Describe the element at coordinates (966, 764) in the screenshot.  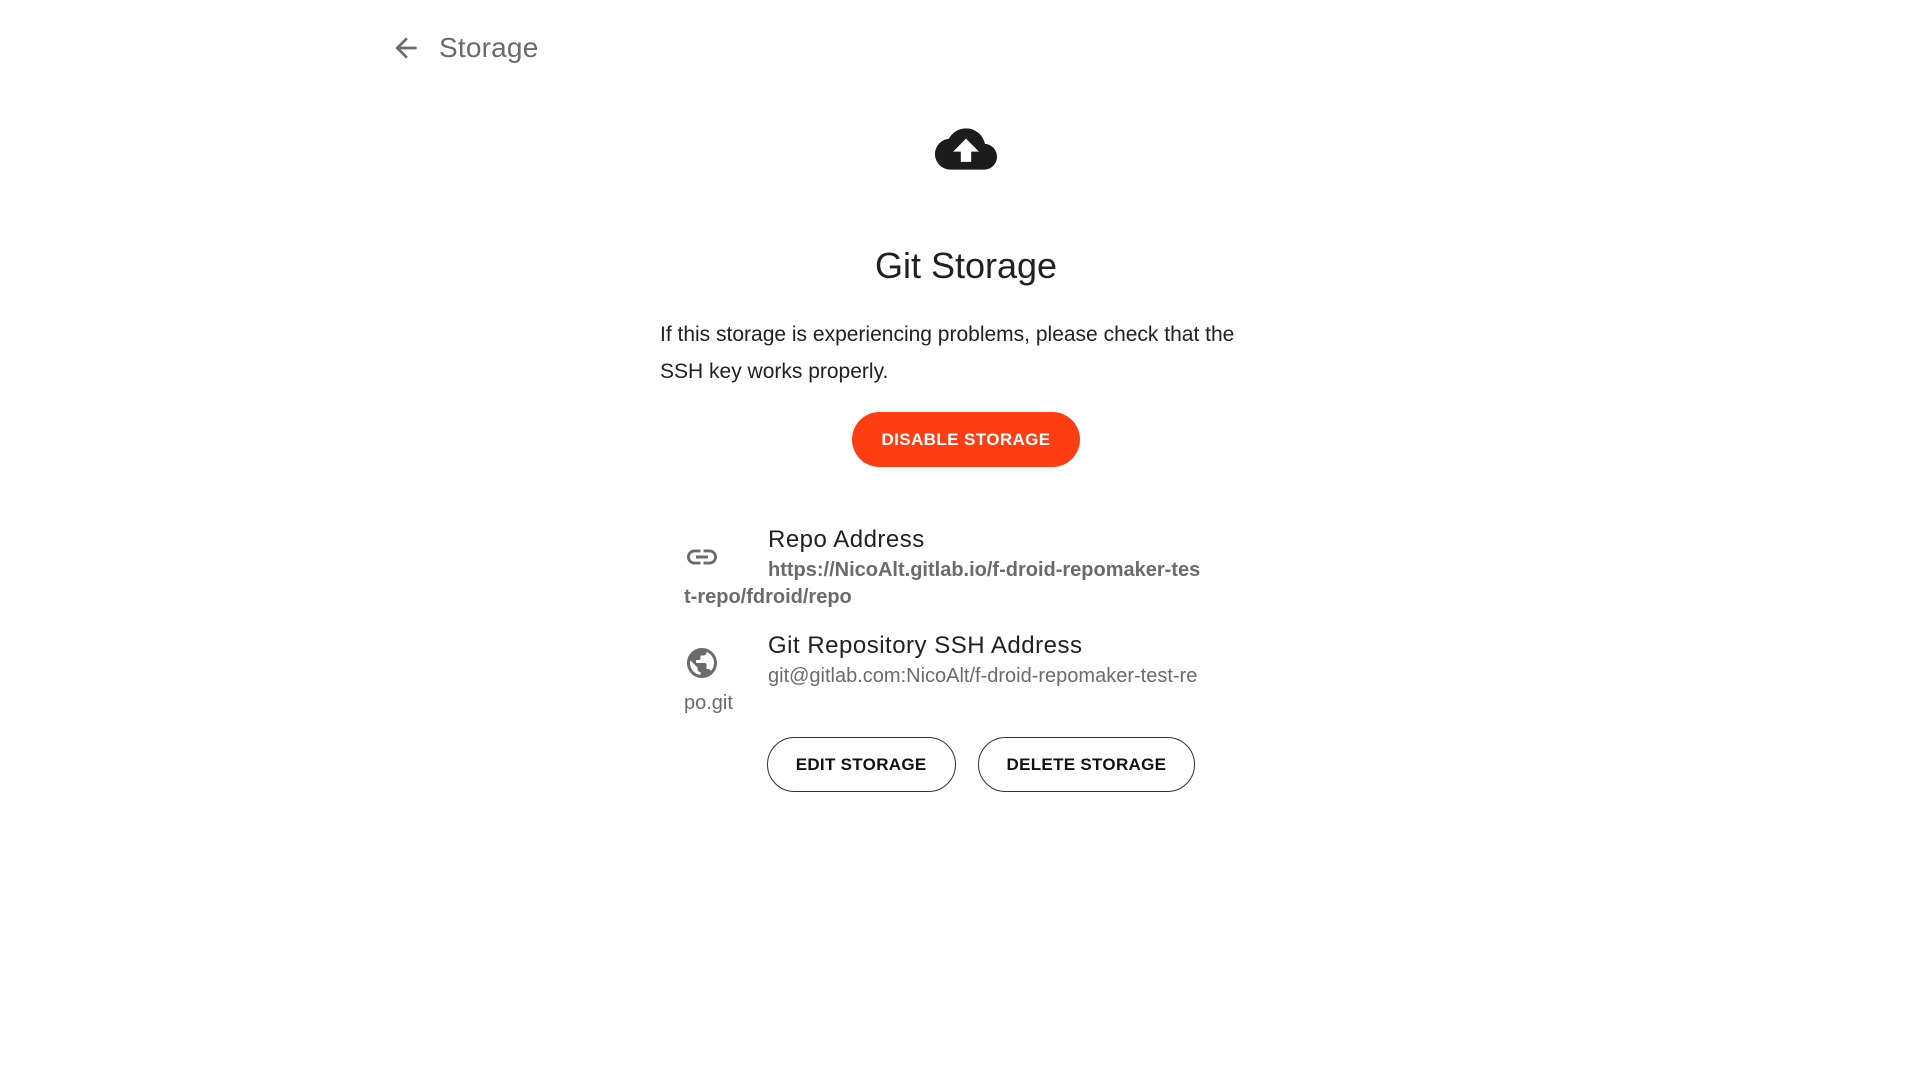
I see `storage-actions: EDIT STORAGE DELETE STORAGE` at that location.